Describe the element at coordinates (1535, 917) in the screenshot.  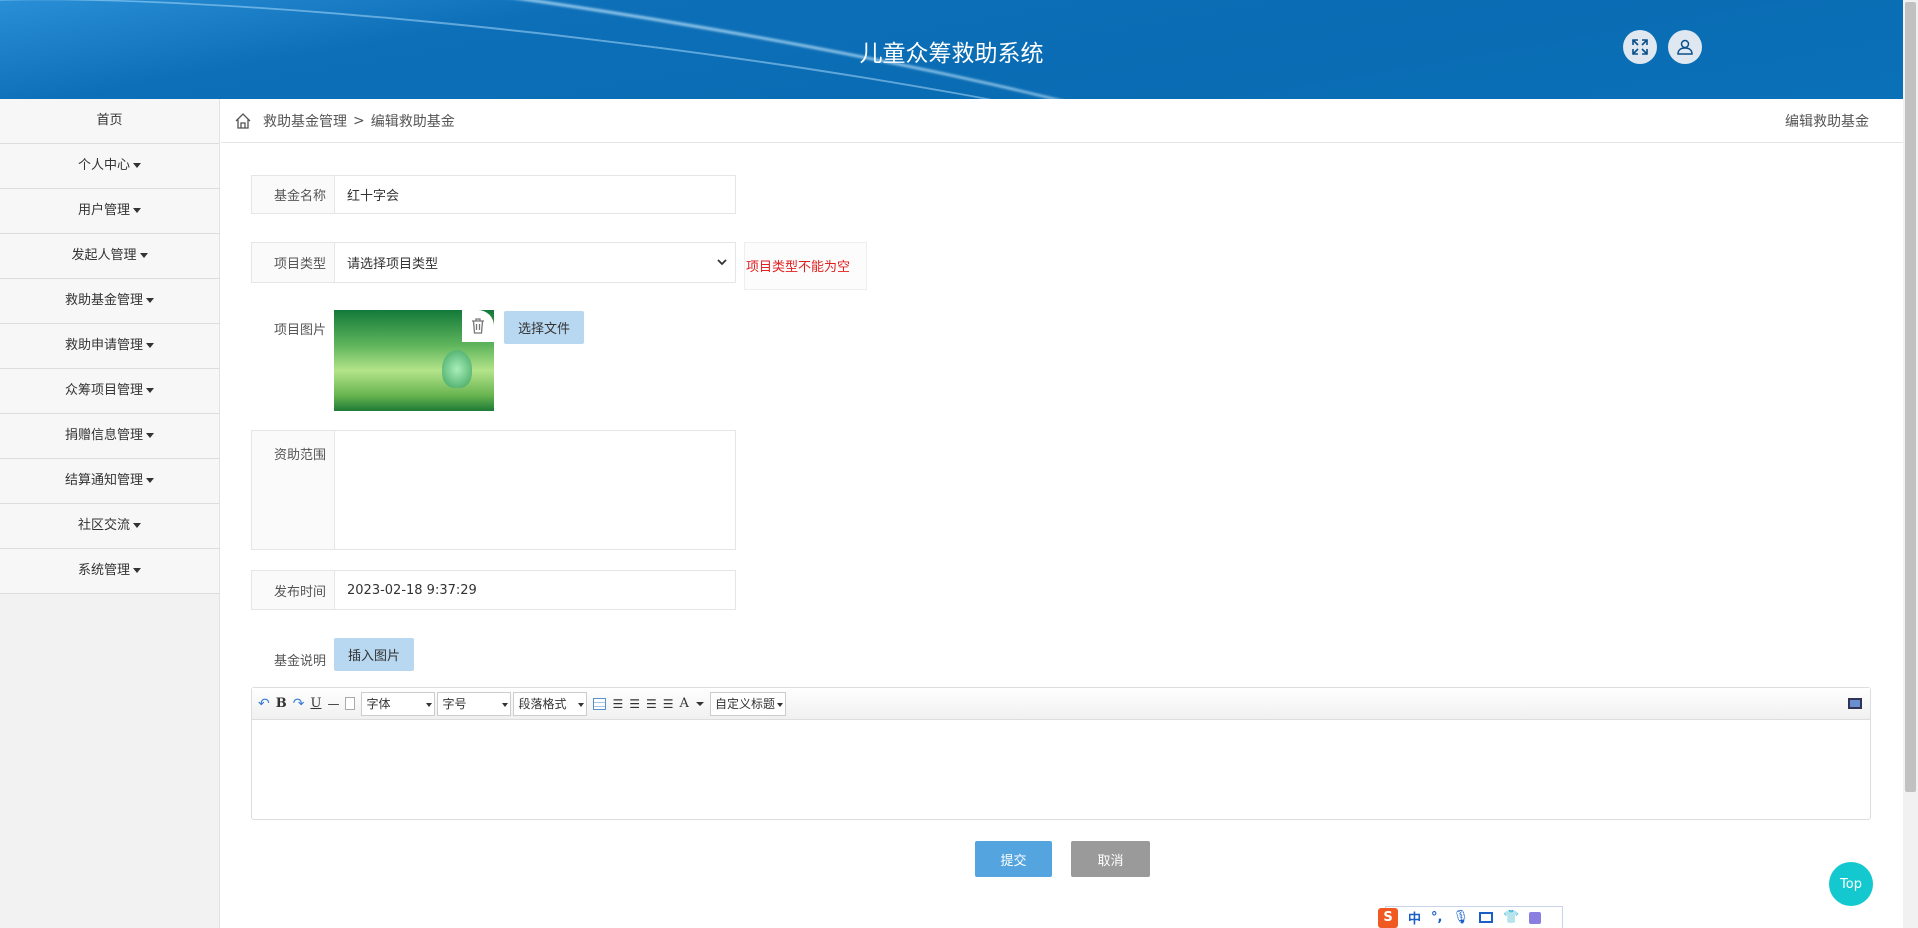
I see `apps-icon` at that location.